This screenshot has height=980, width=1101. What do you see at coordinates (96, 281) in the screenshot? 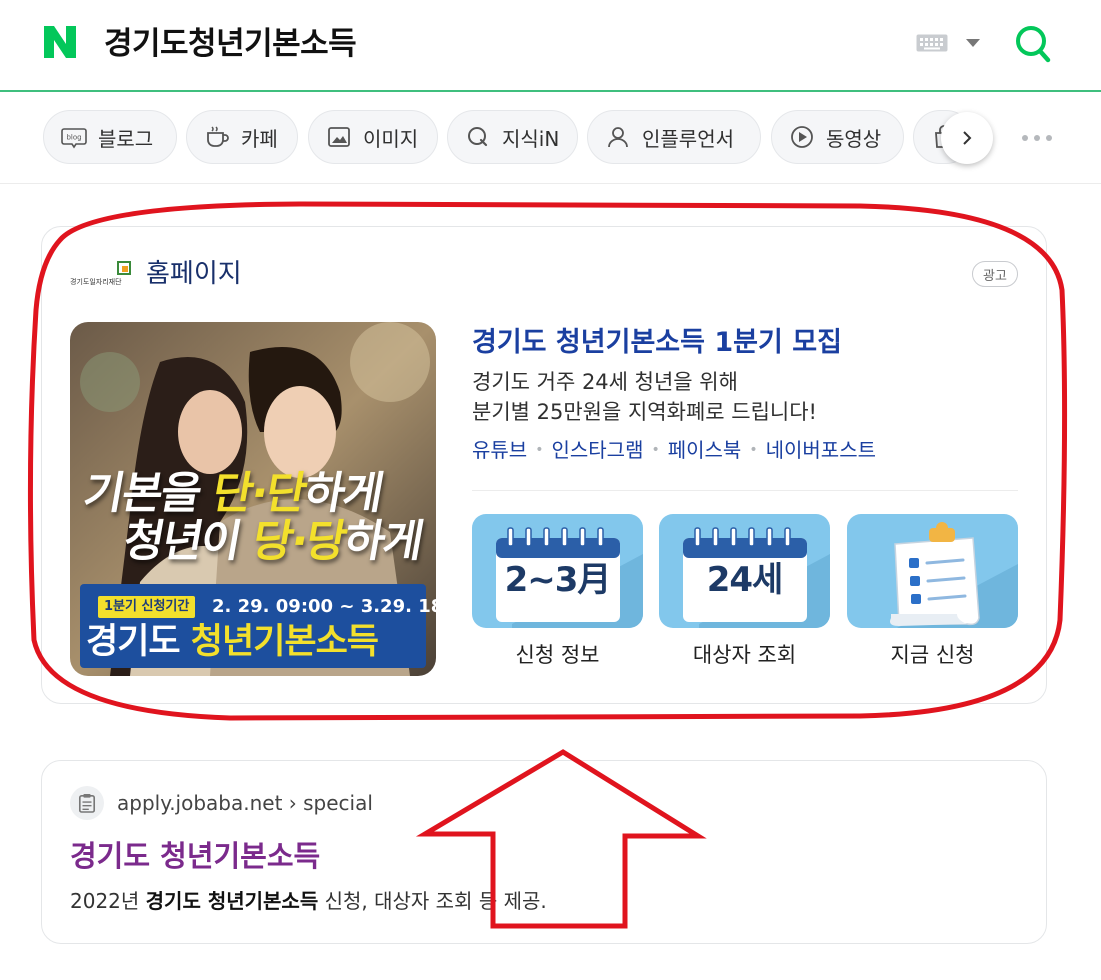
I see `brand-logo-text: 경기도일자리재단` at bounding box center [96, 281].